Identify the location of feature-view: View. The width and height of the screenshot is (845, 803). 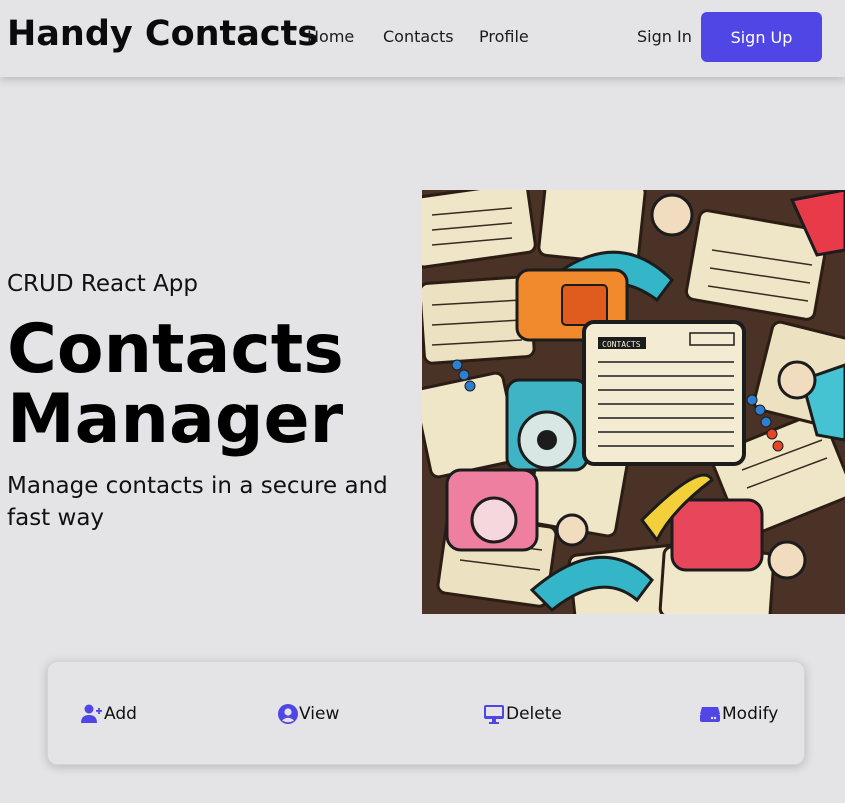
(308, 714).